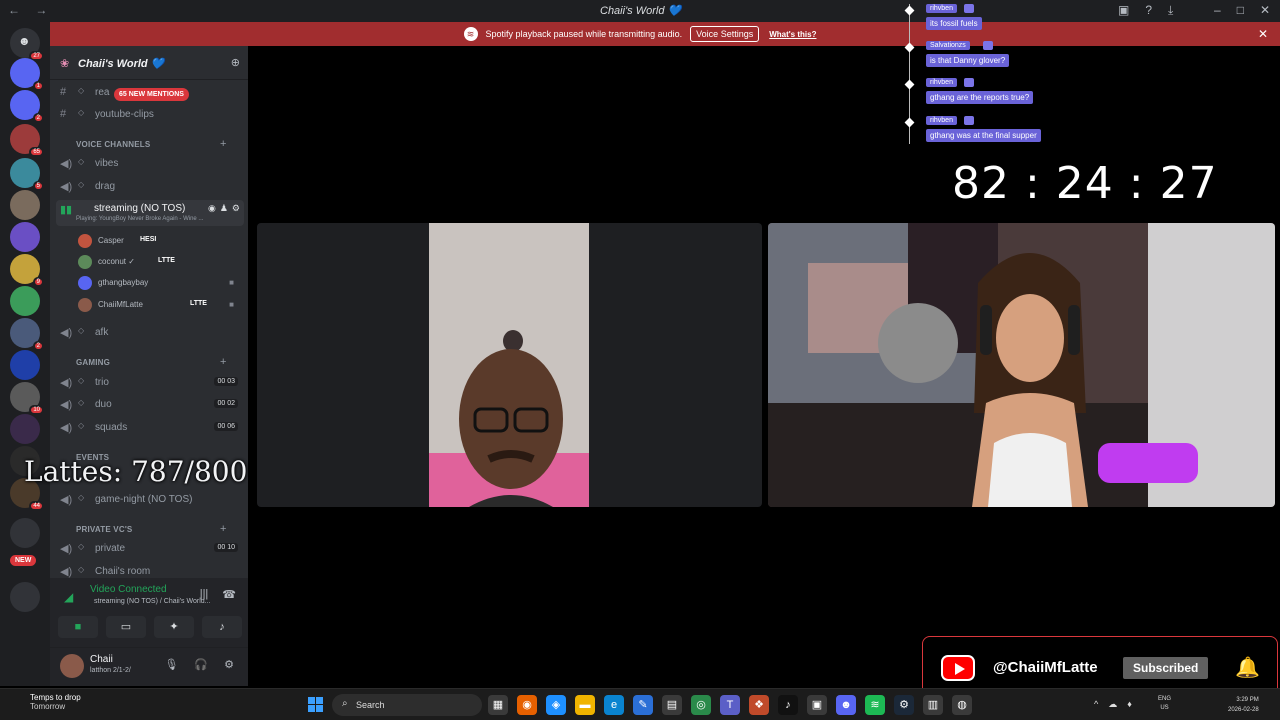 The height and width of the screenshot is (720, 1280). What do you see at coordinates (527, 705) in the screenshot?
I see `firefox-icon: ◉` at bounding box center [527, 705].